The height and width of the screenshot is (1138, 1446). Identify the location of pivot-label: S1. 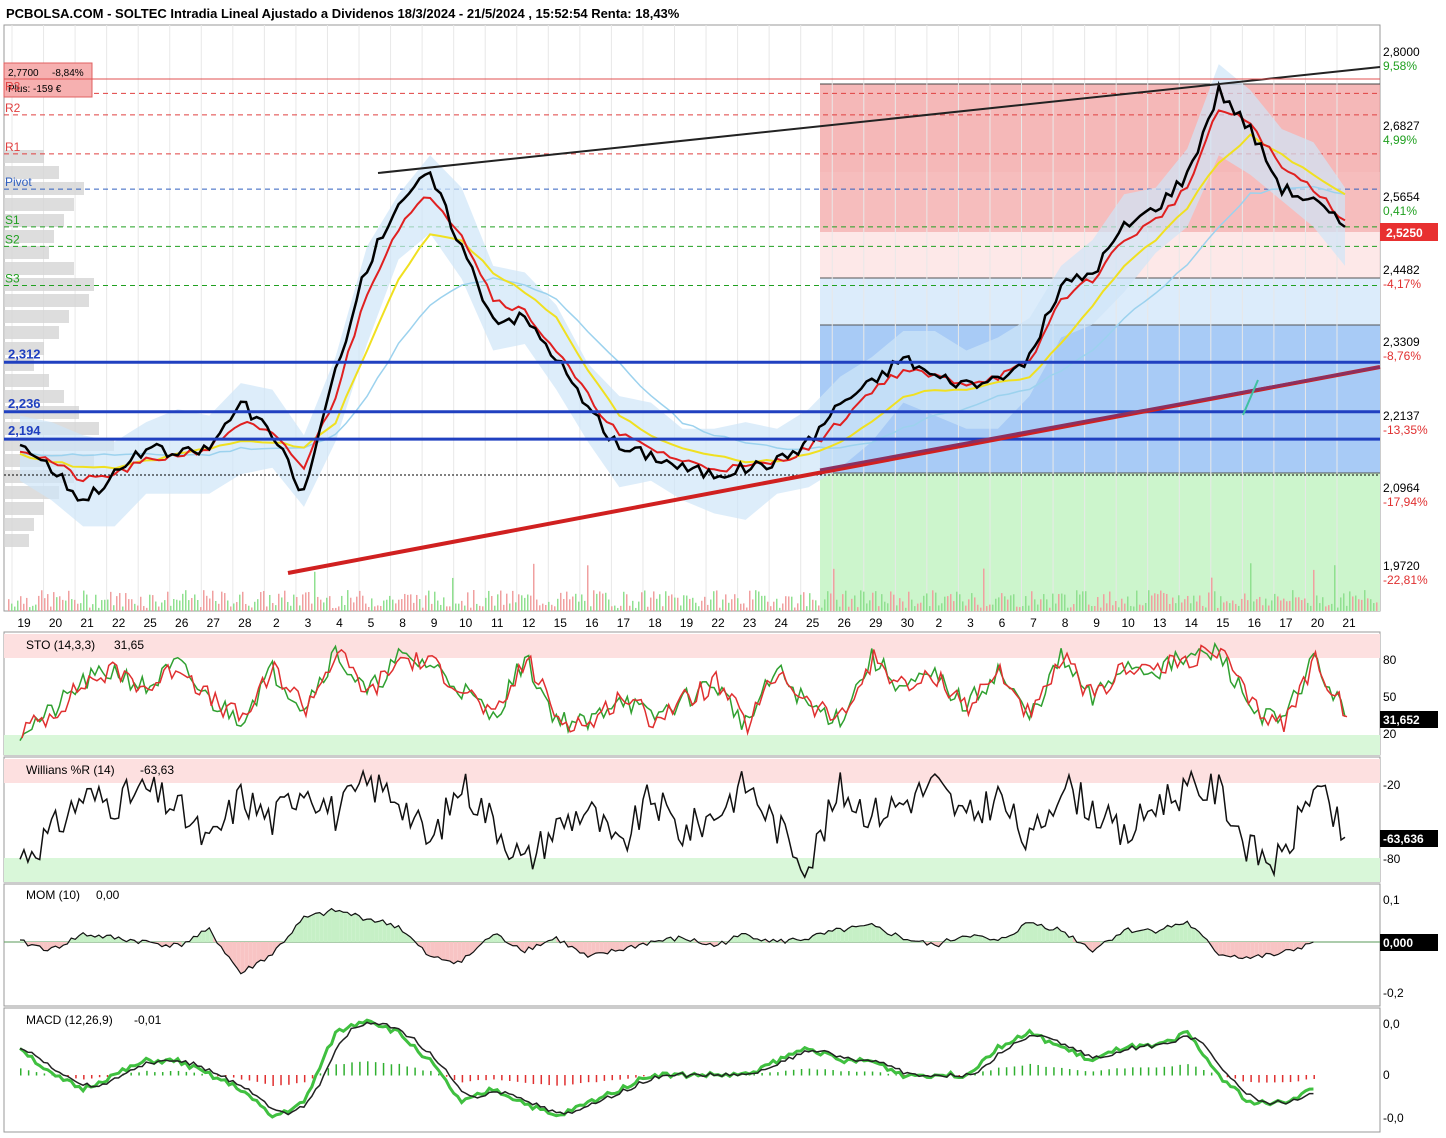
(12, 220).